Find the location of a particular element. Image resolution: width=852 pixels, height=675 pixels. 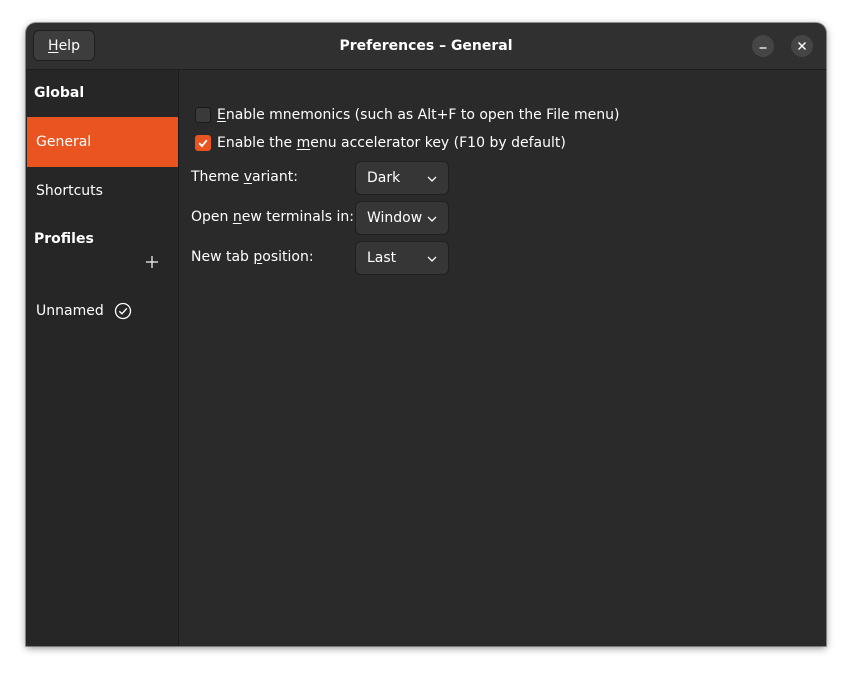

tab-position-label: New tab position: is located at coordinates (252, 257).